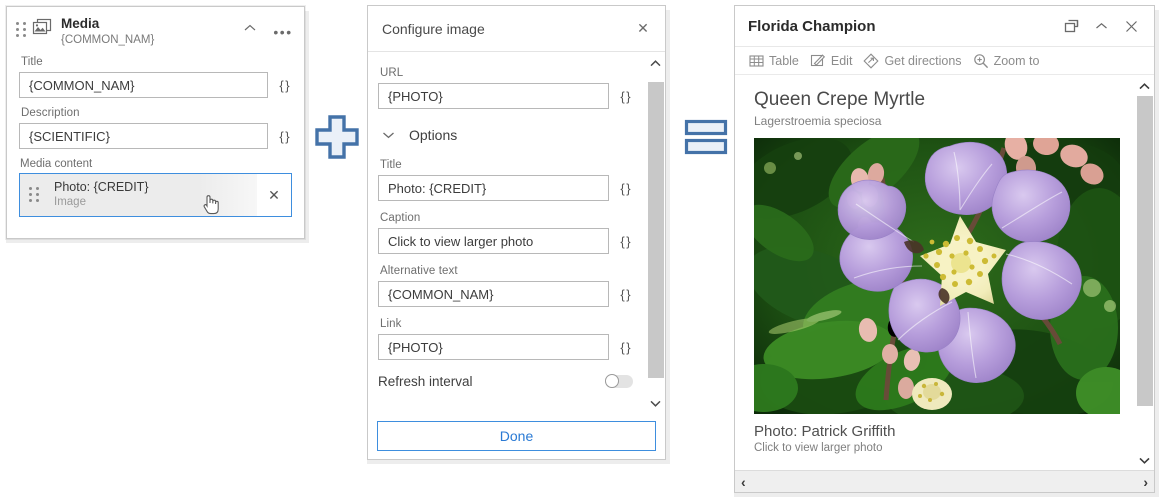 This screenshot has width=1160, height=501. What do you see at coordinates (493, 241) in the screenshot?
I see `cfg-caption-input: Click to view larger photo` at bounding box center [493, 241].